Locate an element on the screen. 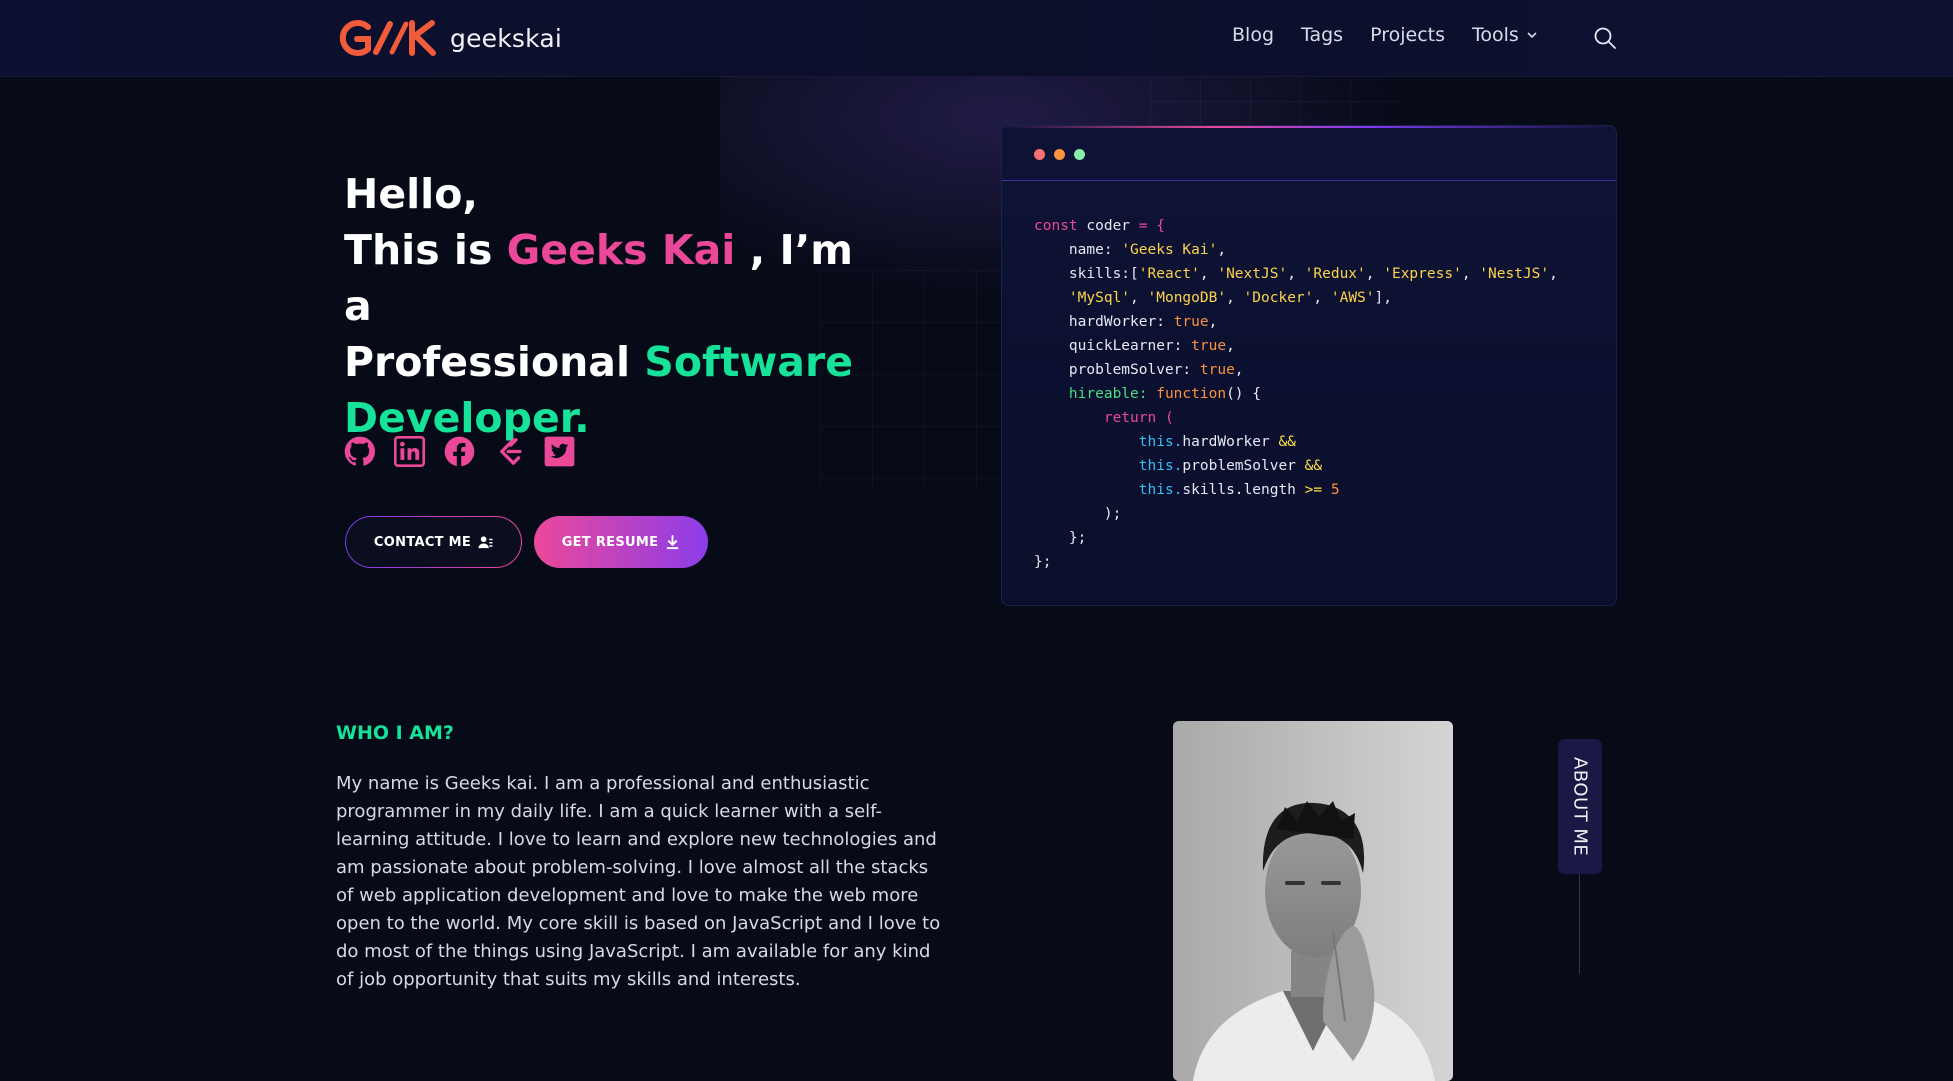 The width and height of the screenshot is (1953, 1081). facebook-icon is located at coordinates (459, 451).